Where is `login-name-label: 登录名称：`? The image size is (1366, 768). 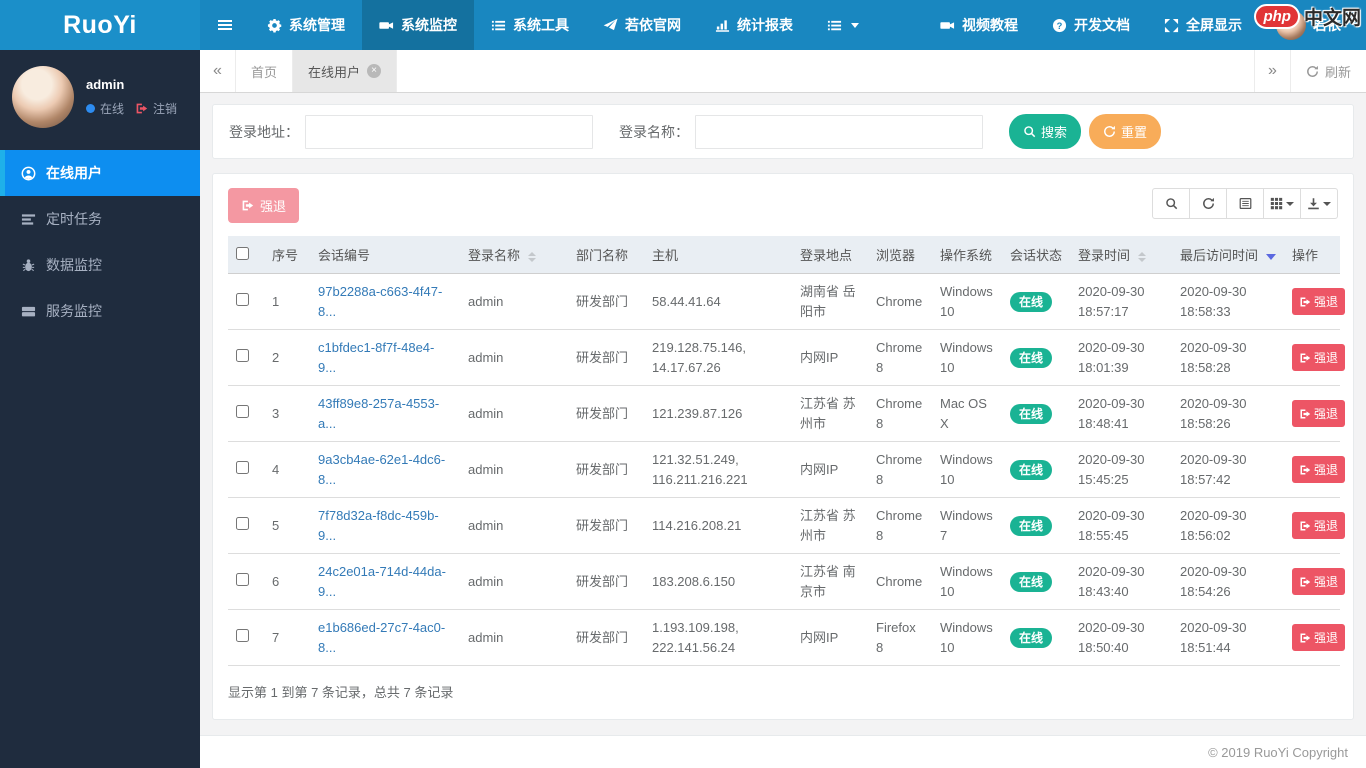 login-name-label: 登录名称： is located at coordinates (654, 131).